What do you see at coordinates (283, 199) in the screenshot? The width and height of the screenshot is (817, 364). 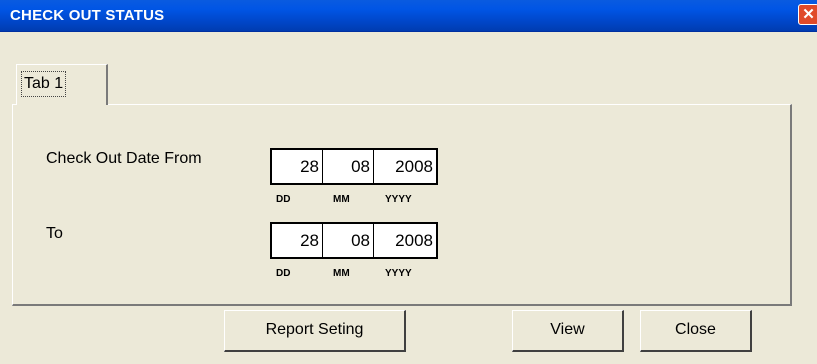 I see `from-dd-caption: DD` at bounding box center [283, 199].